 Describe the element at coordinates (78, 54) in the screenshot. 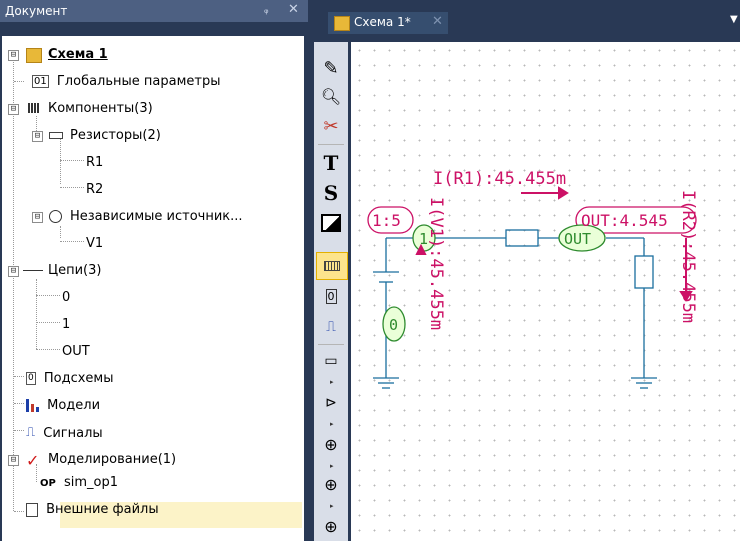

I see `root-label: Схема 1` at that location.